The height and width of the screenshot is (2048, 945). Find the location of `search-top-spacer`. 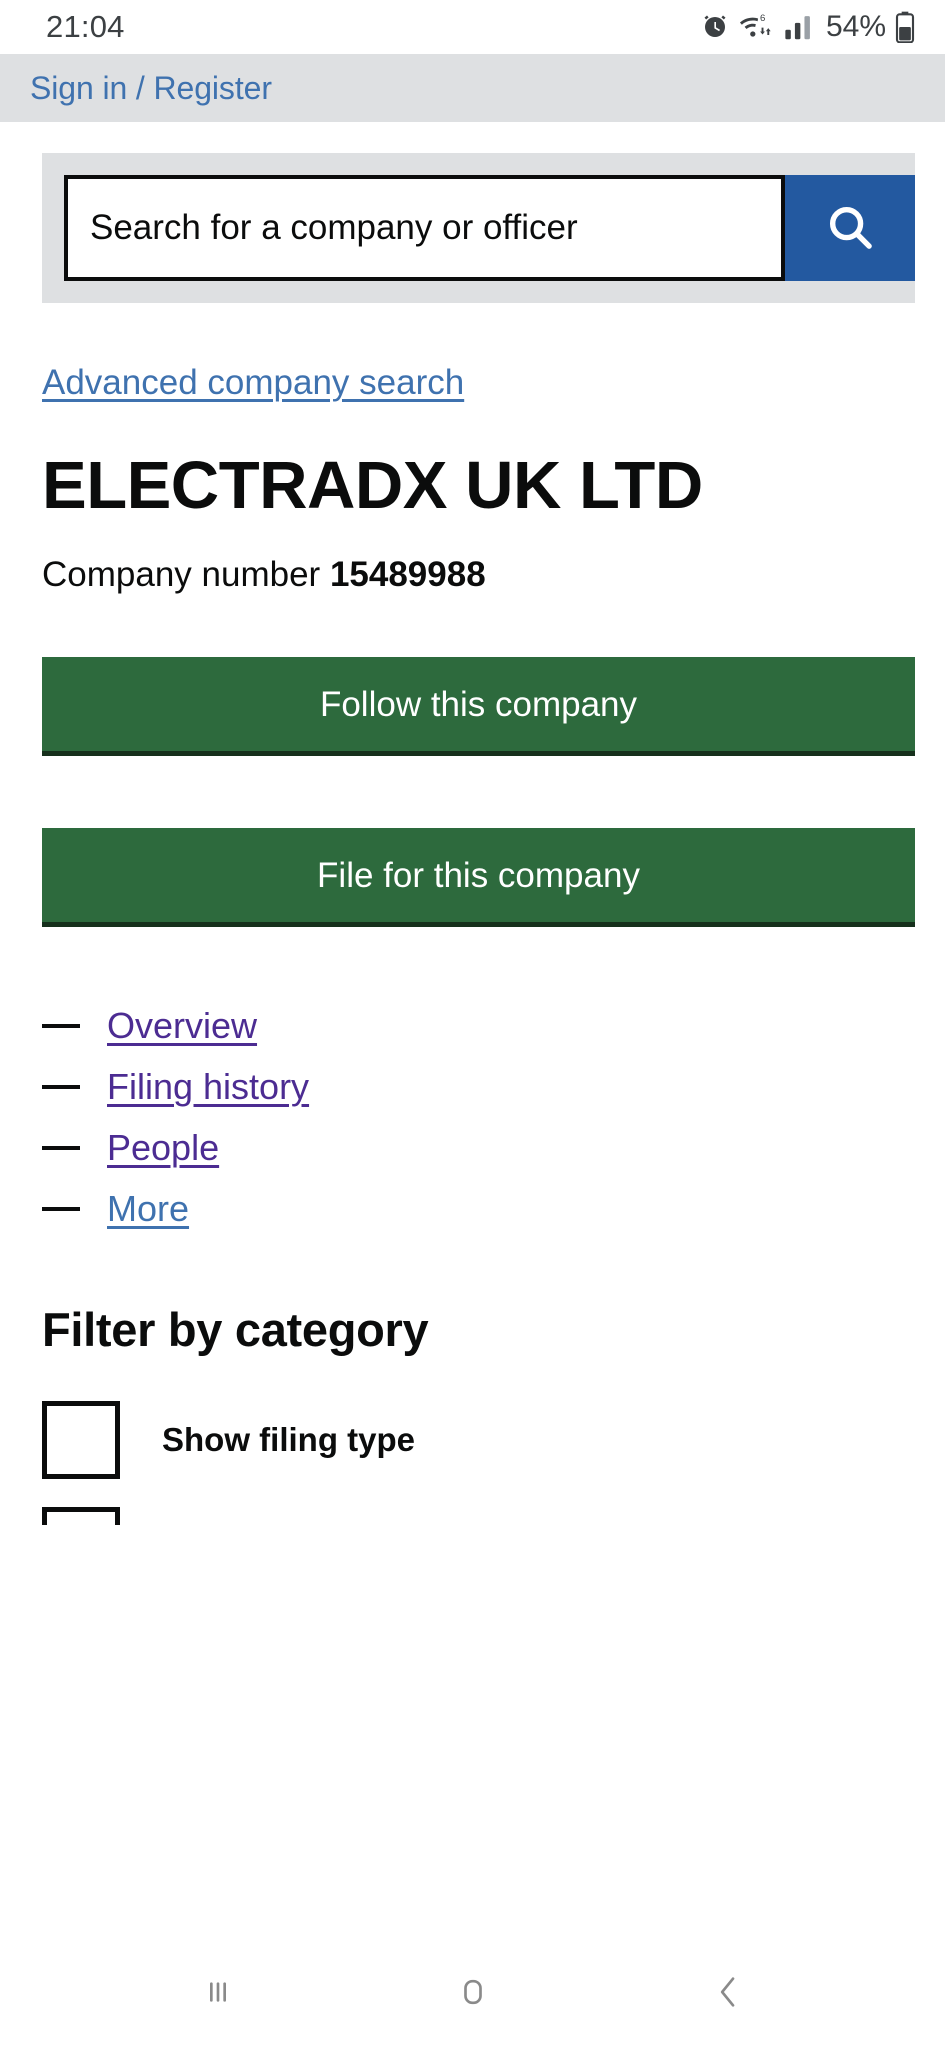

search-top-spacer is located at coordinates (472, 137).